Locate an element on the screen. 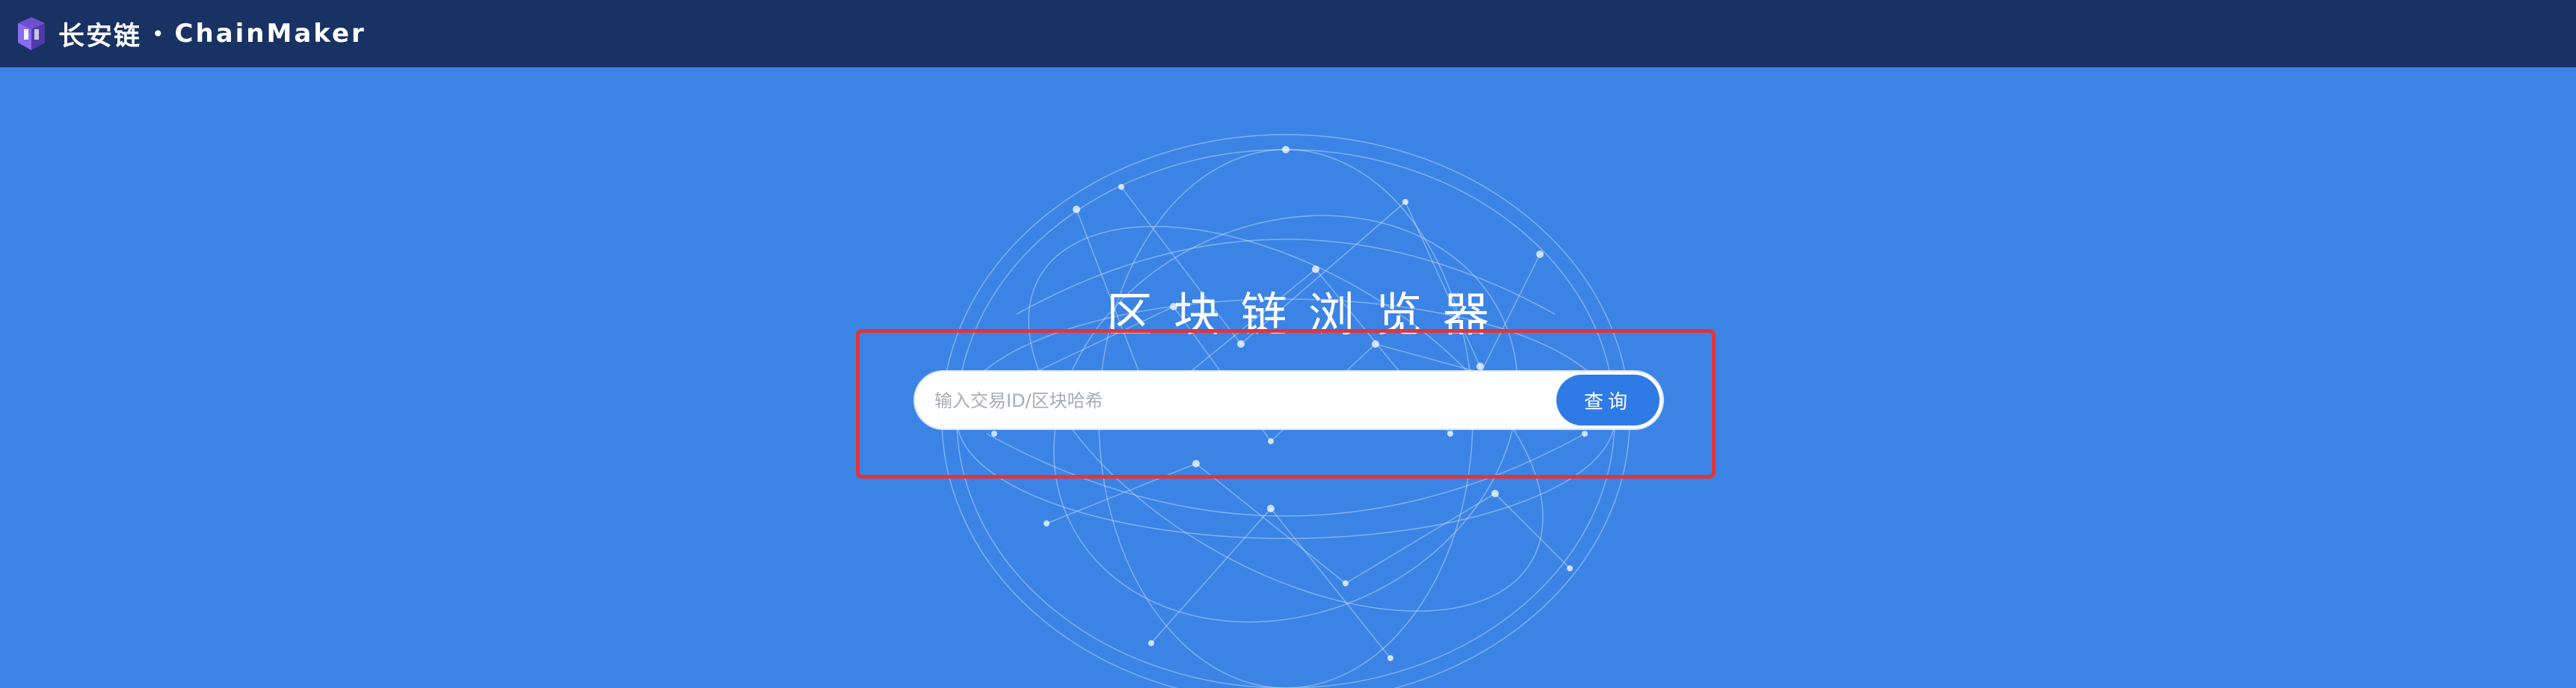  cube-logo-icon is located at coordinates (31, 33).